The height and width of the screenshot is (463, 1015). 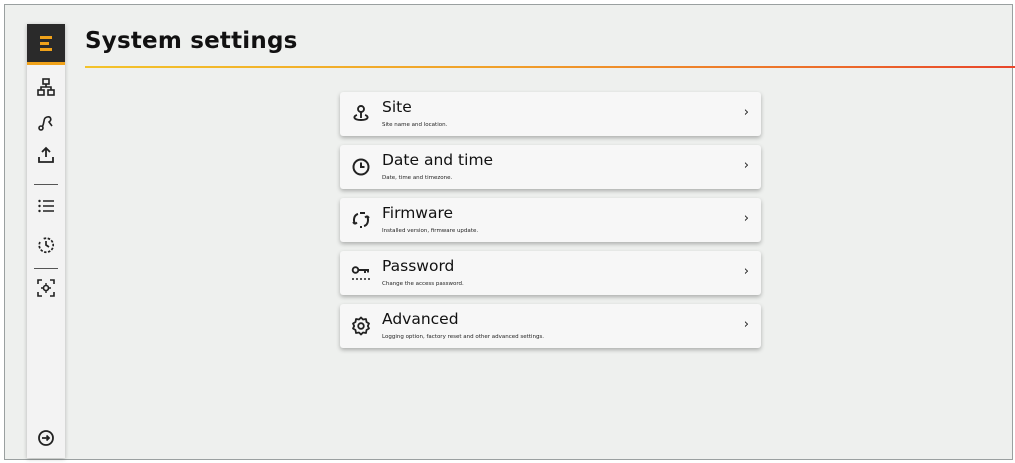 I want to click on logout-icon, so click(x=46, y=438).